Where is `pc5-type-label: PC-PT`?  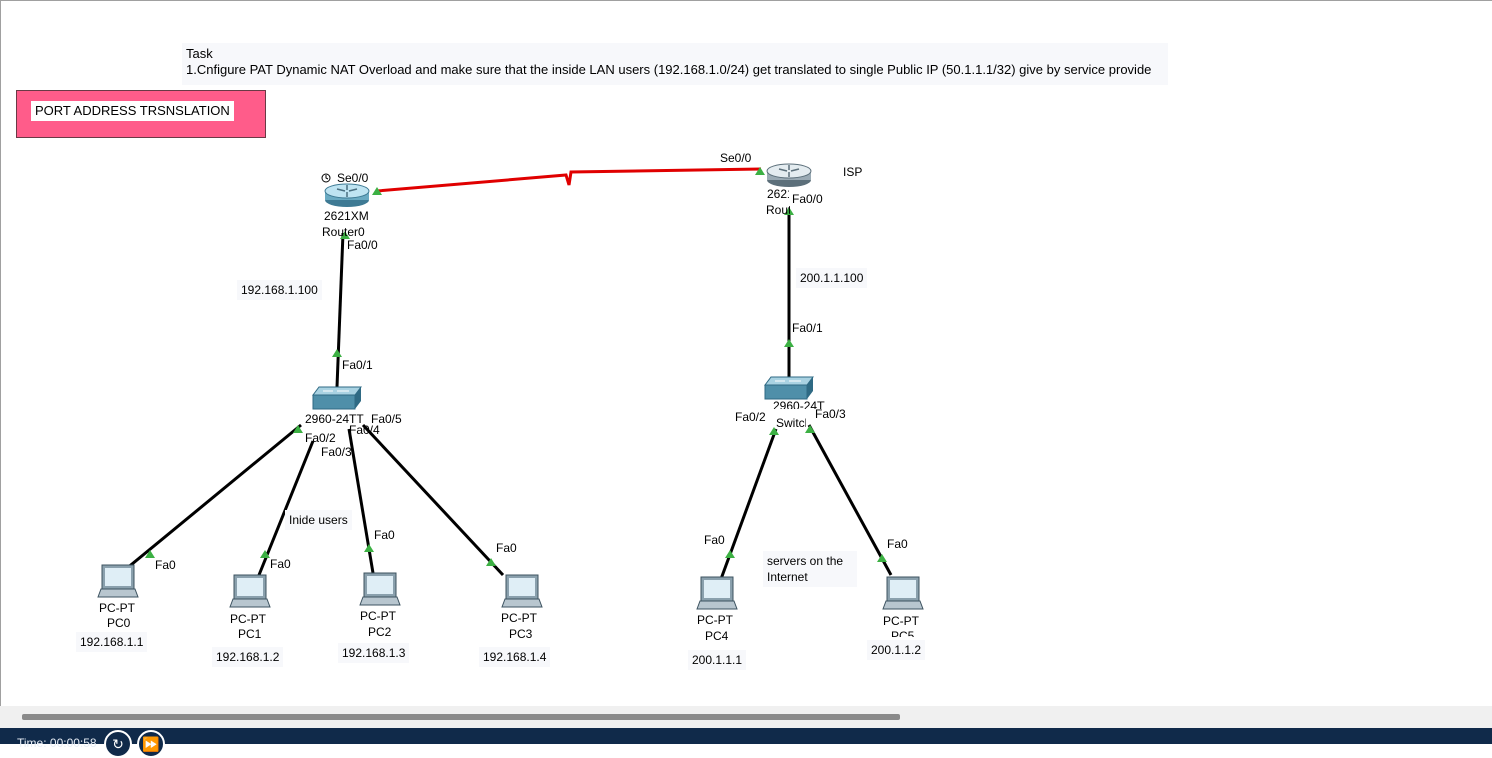
pc5-type-label: PC-PT is located at coordinates (901, 621).